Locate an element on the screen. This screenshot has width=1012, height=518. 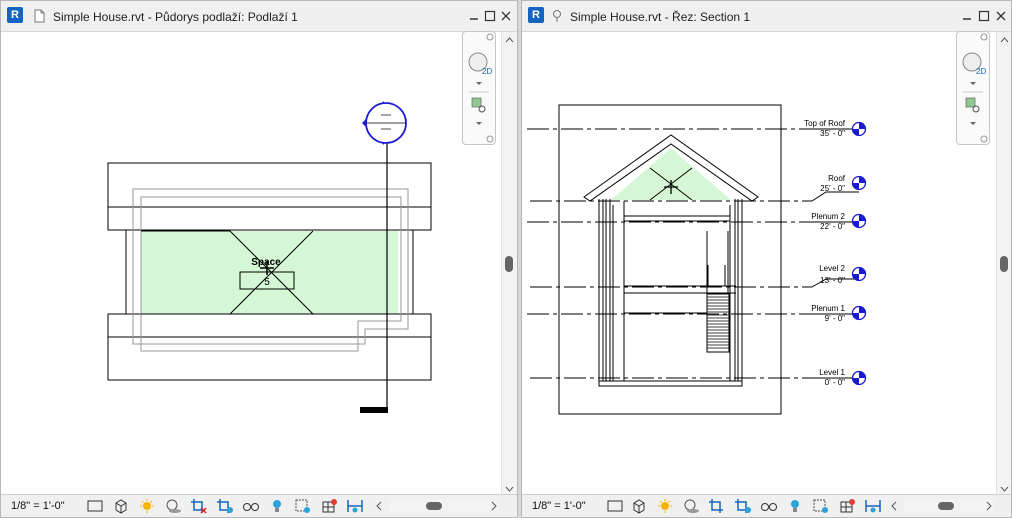
svg-text: 25' - 0" is located at coordinates (832, 188).